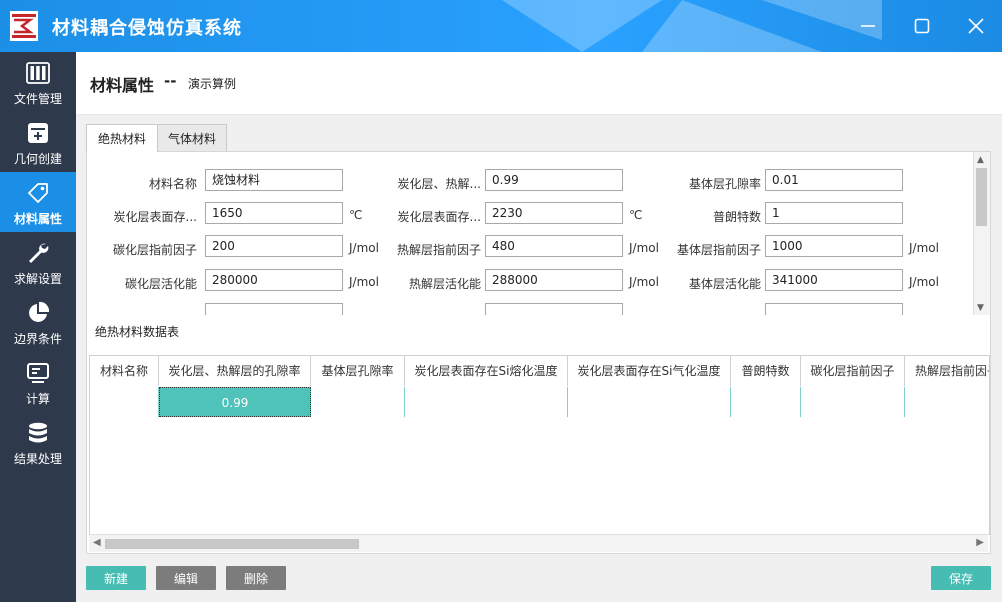  What do you see at coordinates (538, 543) in the screenshot?
I see `table-horizontal-scrollbar: ◀ ▶` at bounding box center [538, 543].